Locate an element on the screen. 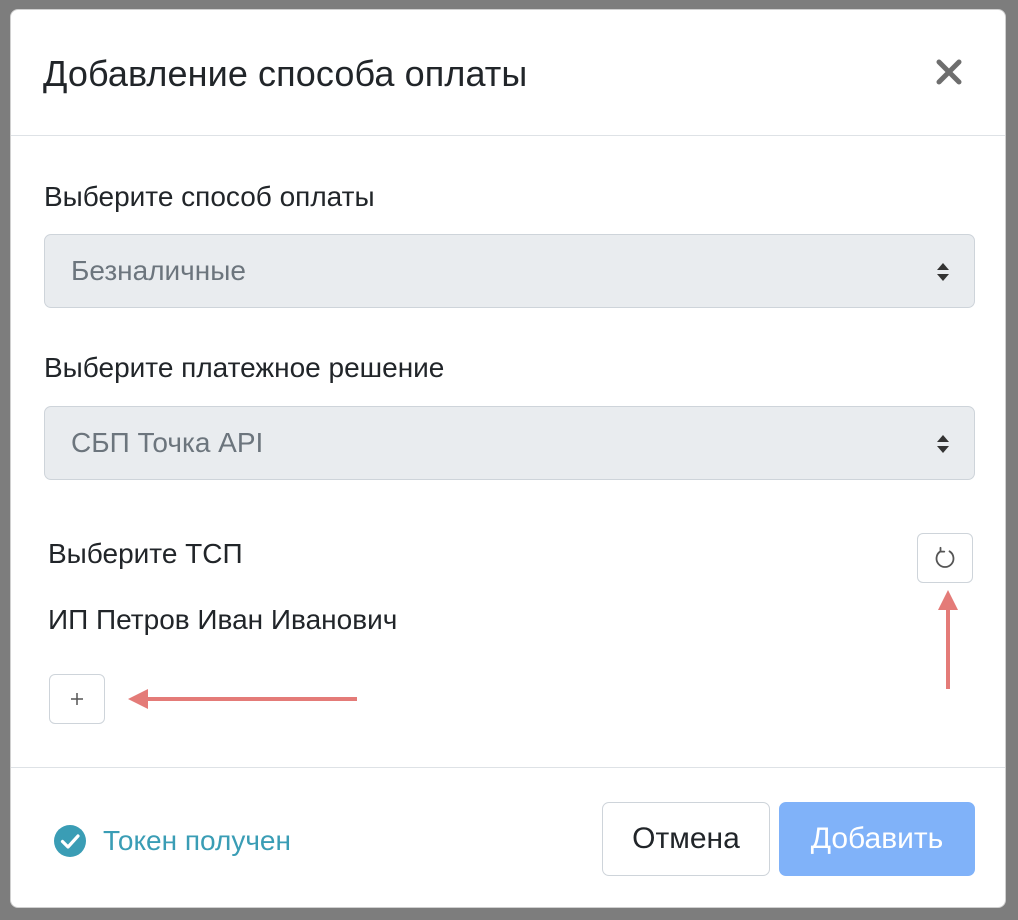 The height and width of the screenshot is (920, 1018). dialog-footer: Токен получен Отмена Добавить is located at coordinates (508, 837).